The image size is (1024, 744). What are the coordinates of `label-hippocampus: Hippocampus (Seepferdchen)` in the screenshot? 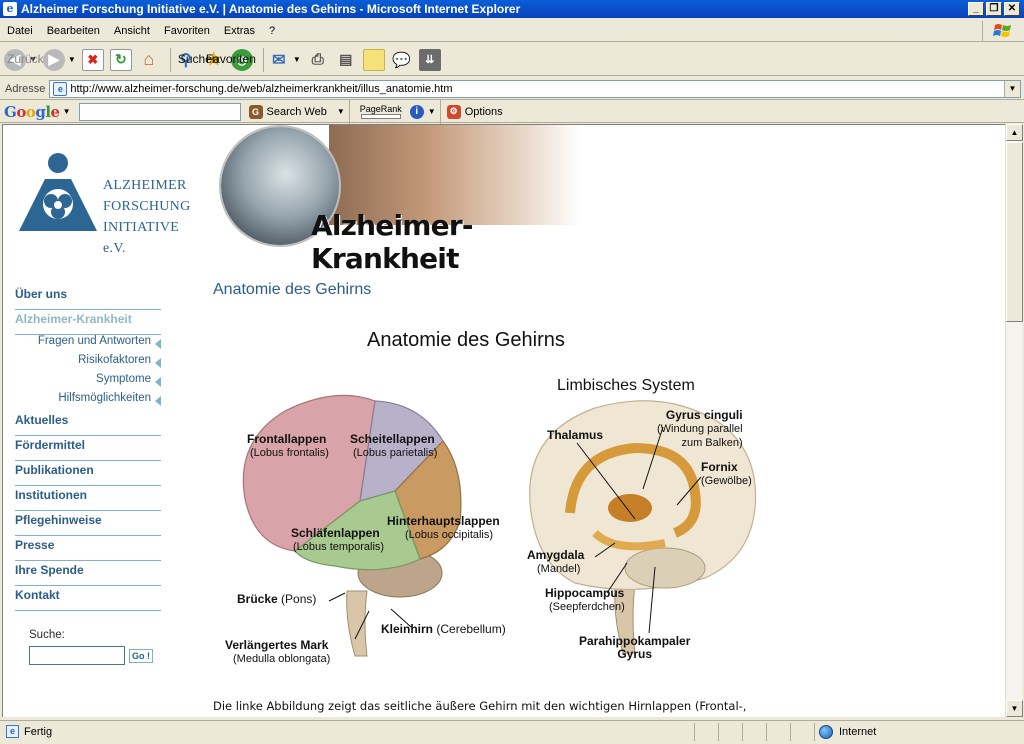 It's located at (585, 600).